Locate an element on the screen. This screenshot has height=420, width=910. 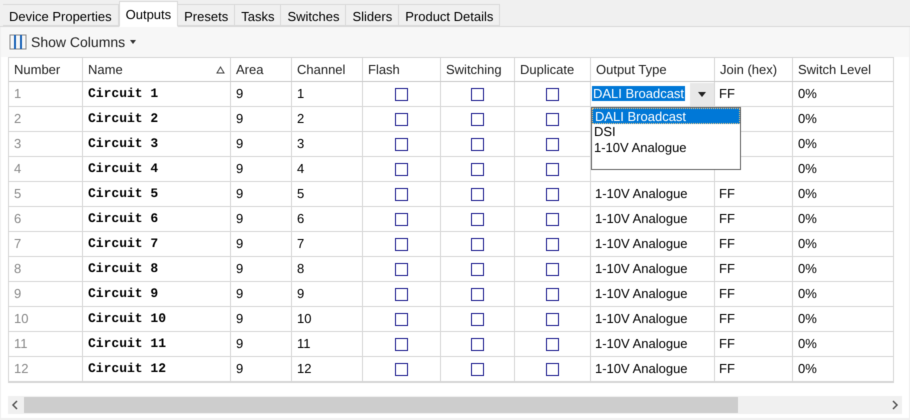
column-header: Duplicate is located at coordinates (553, 69).